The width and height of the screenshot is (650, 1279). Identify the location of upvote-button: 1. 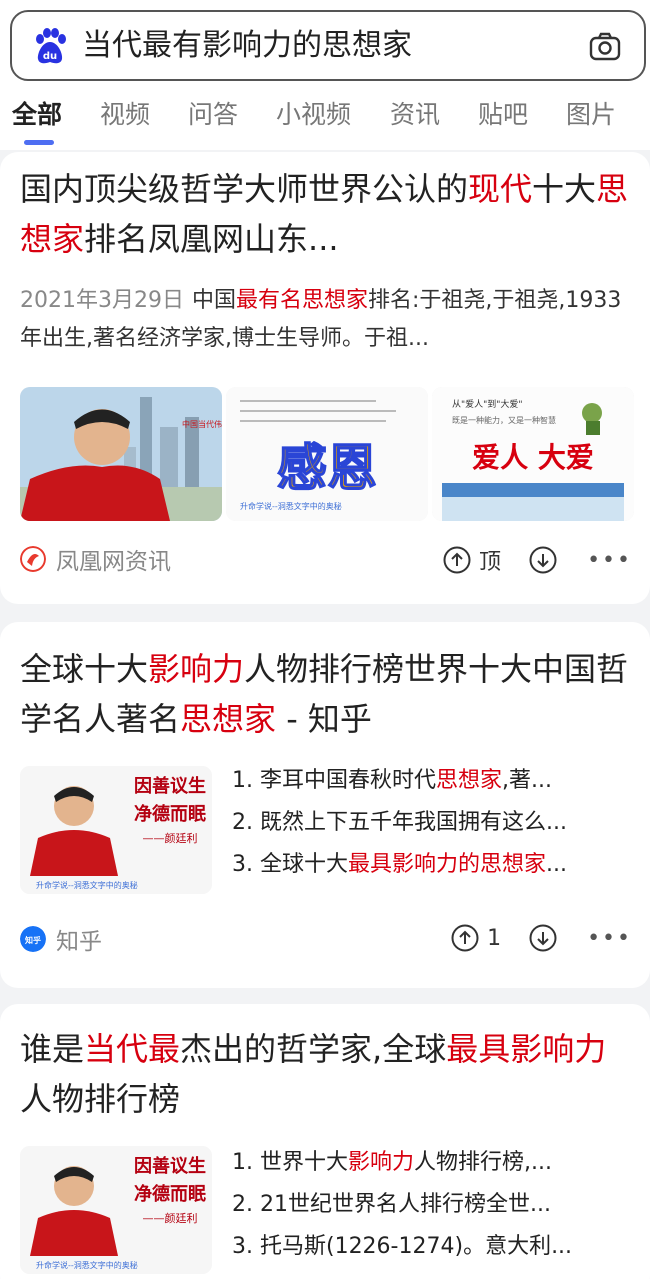
(476, 938).